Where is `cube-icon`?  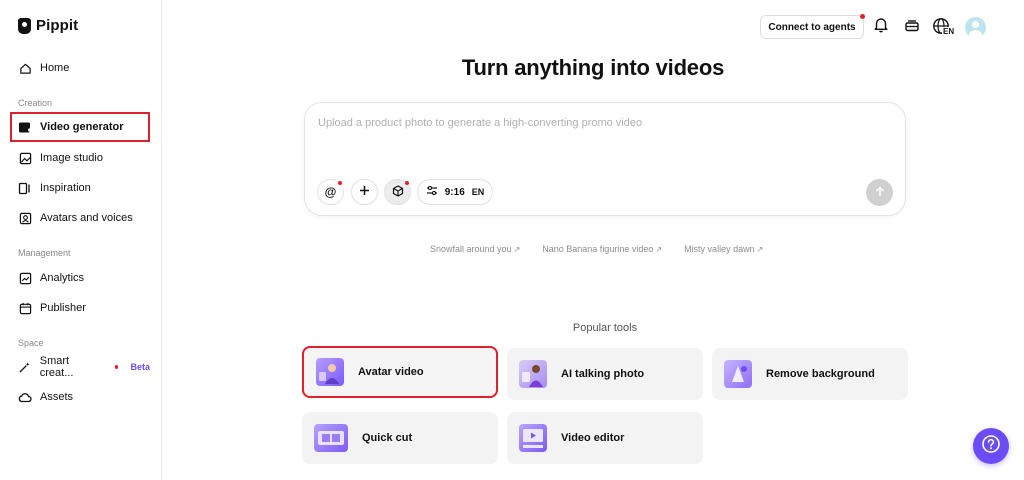 cube-icon is located at coordinates (398, 192).